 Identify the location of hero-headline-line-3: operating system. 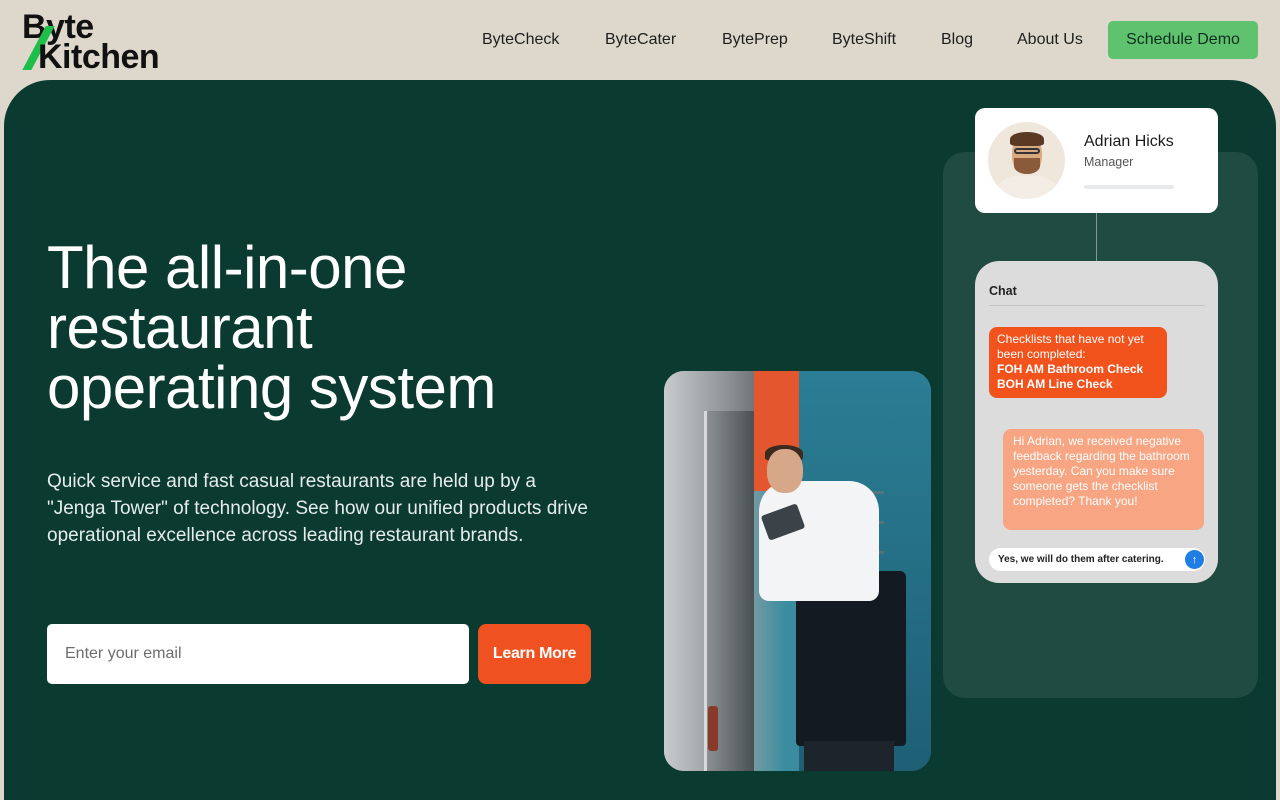
(271, 387).